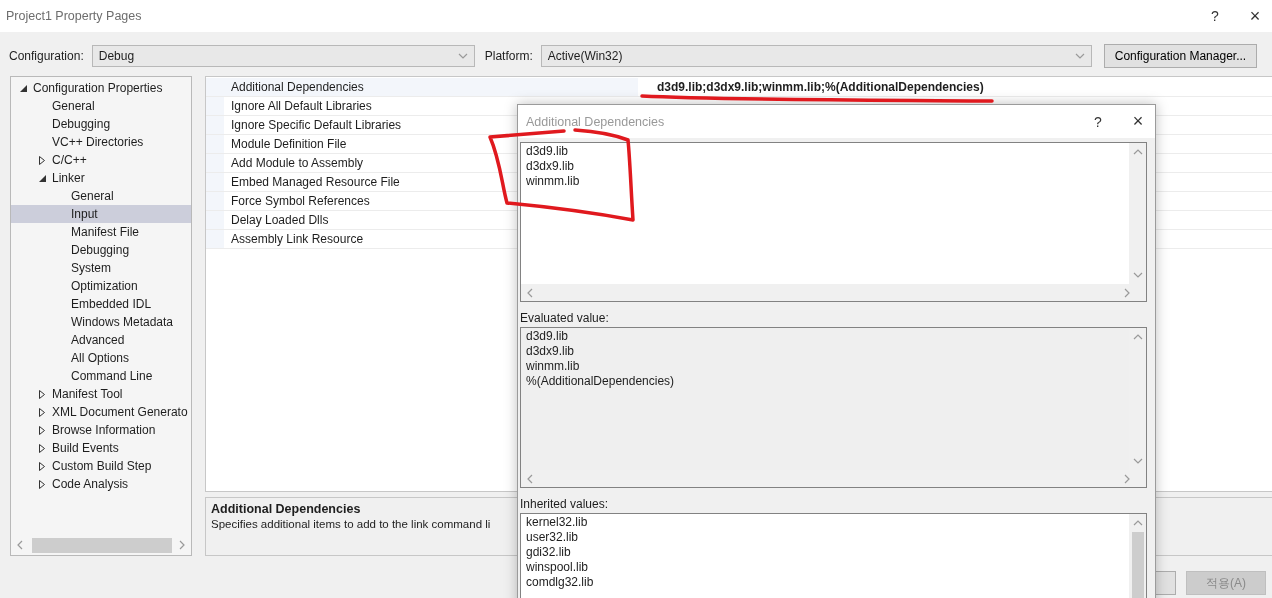  What do you see at coordinates (316, 125) in the screenshot?
I see `property-name: Ignore Specific Default Libraries` at bounding box center [316, 125].